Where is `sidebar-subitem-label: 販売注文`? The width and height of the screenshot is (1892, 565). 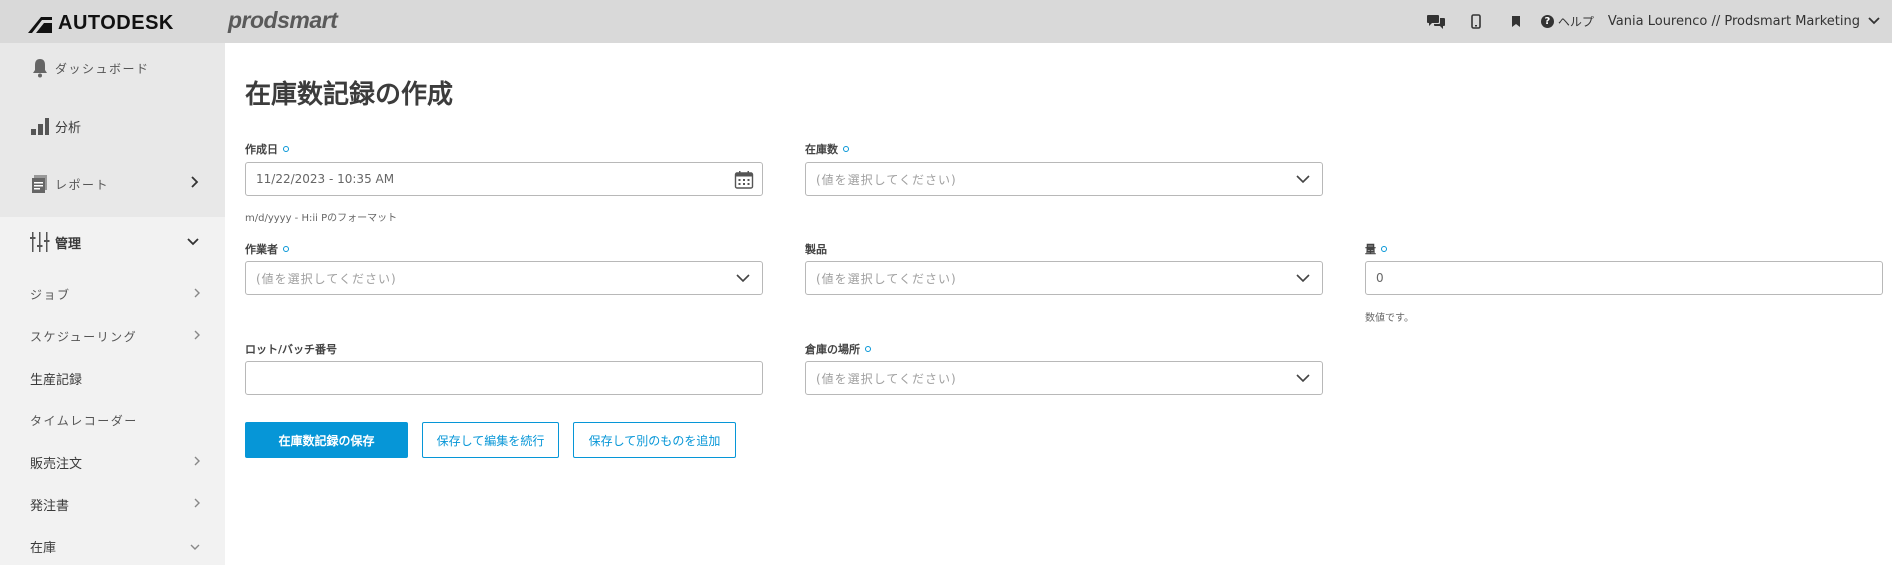
sidebar-subitem-label: 販売注文 is located at coordinates (56, 464).